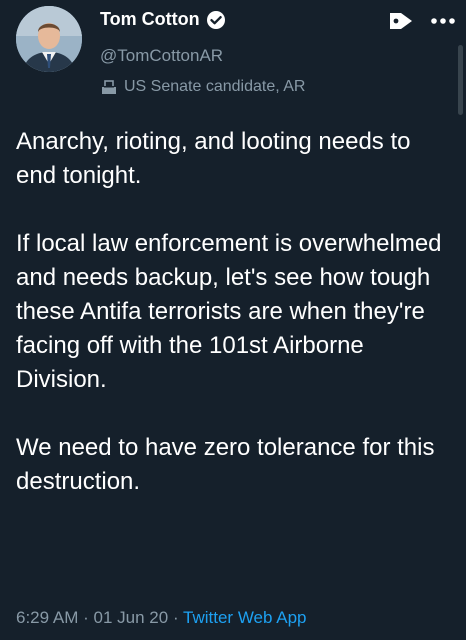 This screenshot has height=640, width=466. I want to click on name-row: Tom Cotton, so click(163, 19).